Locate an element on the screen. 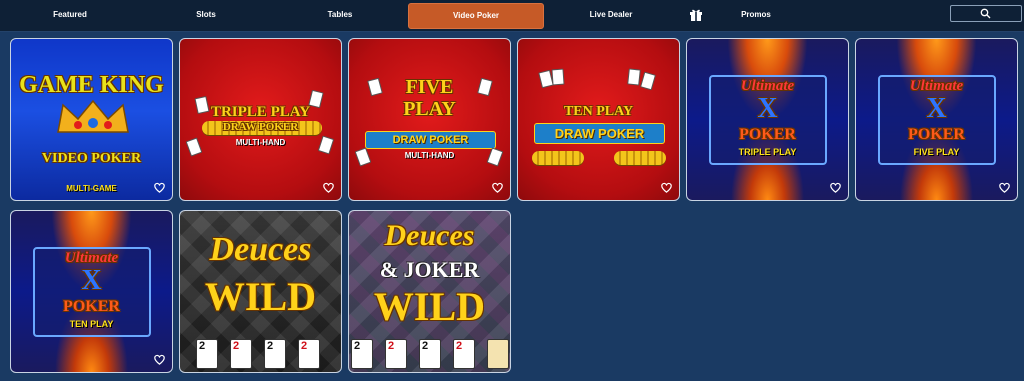 The height and width of the screenshot is (381, 1024). game-tile-deuces-joker-wild: Deuces & JOKER WILD 2 2 2 2 is located at coordinates (429, 291).